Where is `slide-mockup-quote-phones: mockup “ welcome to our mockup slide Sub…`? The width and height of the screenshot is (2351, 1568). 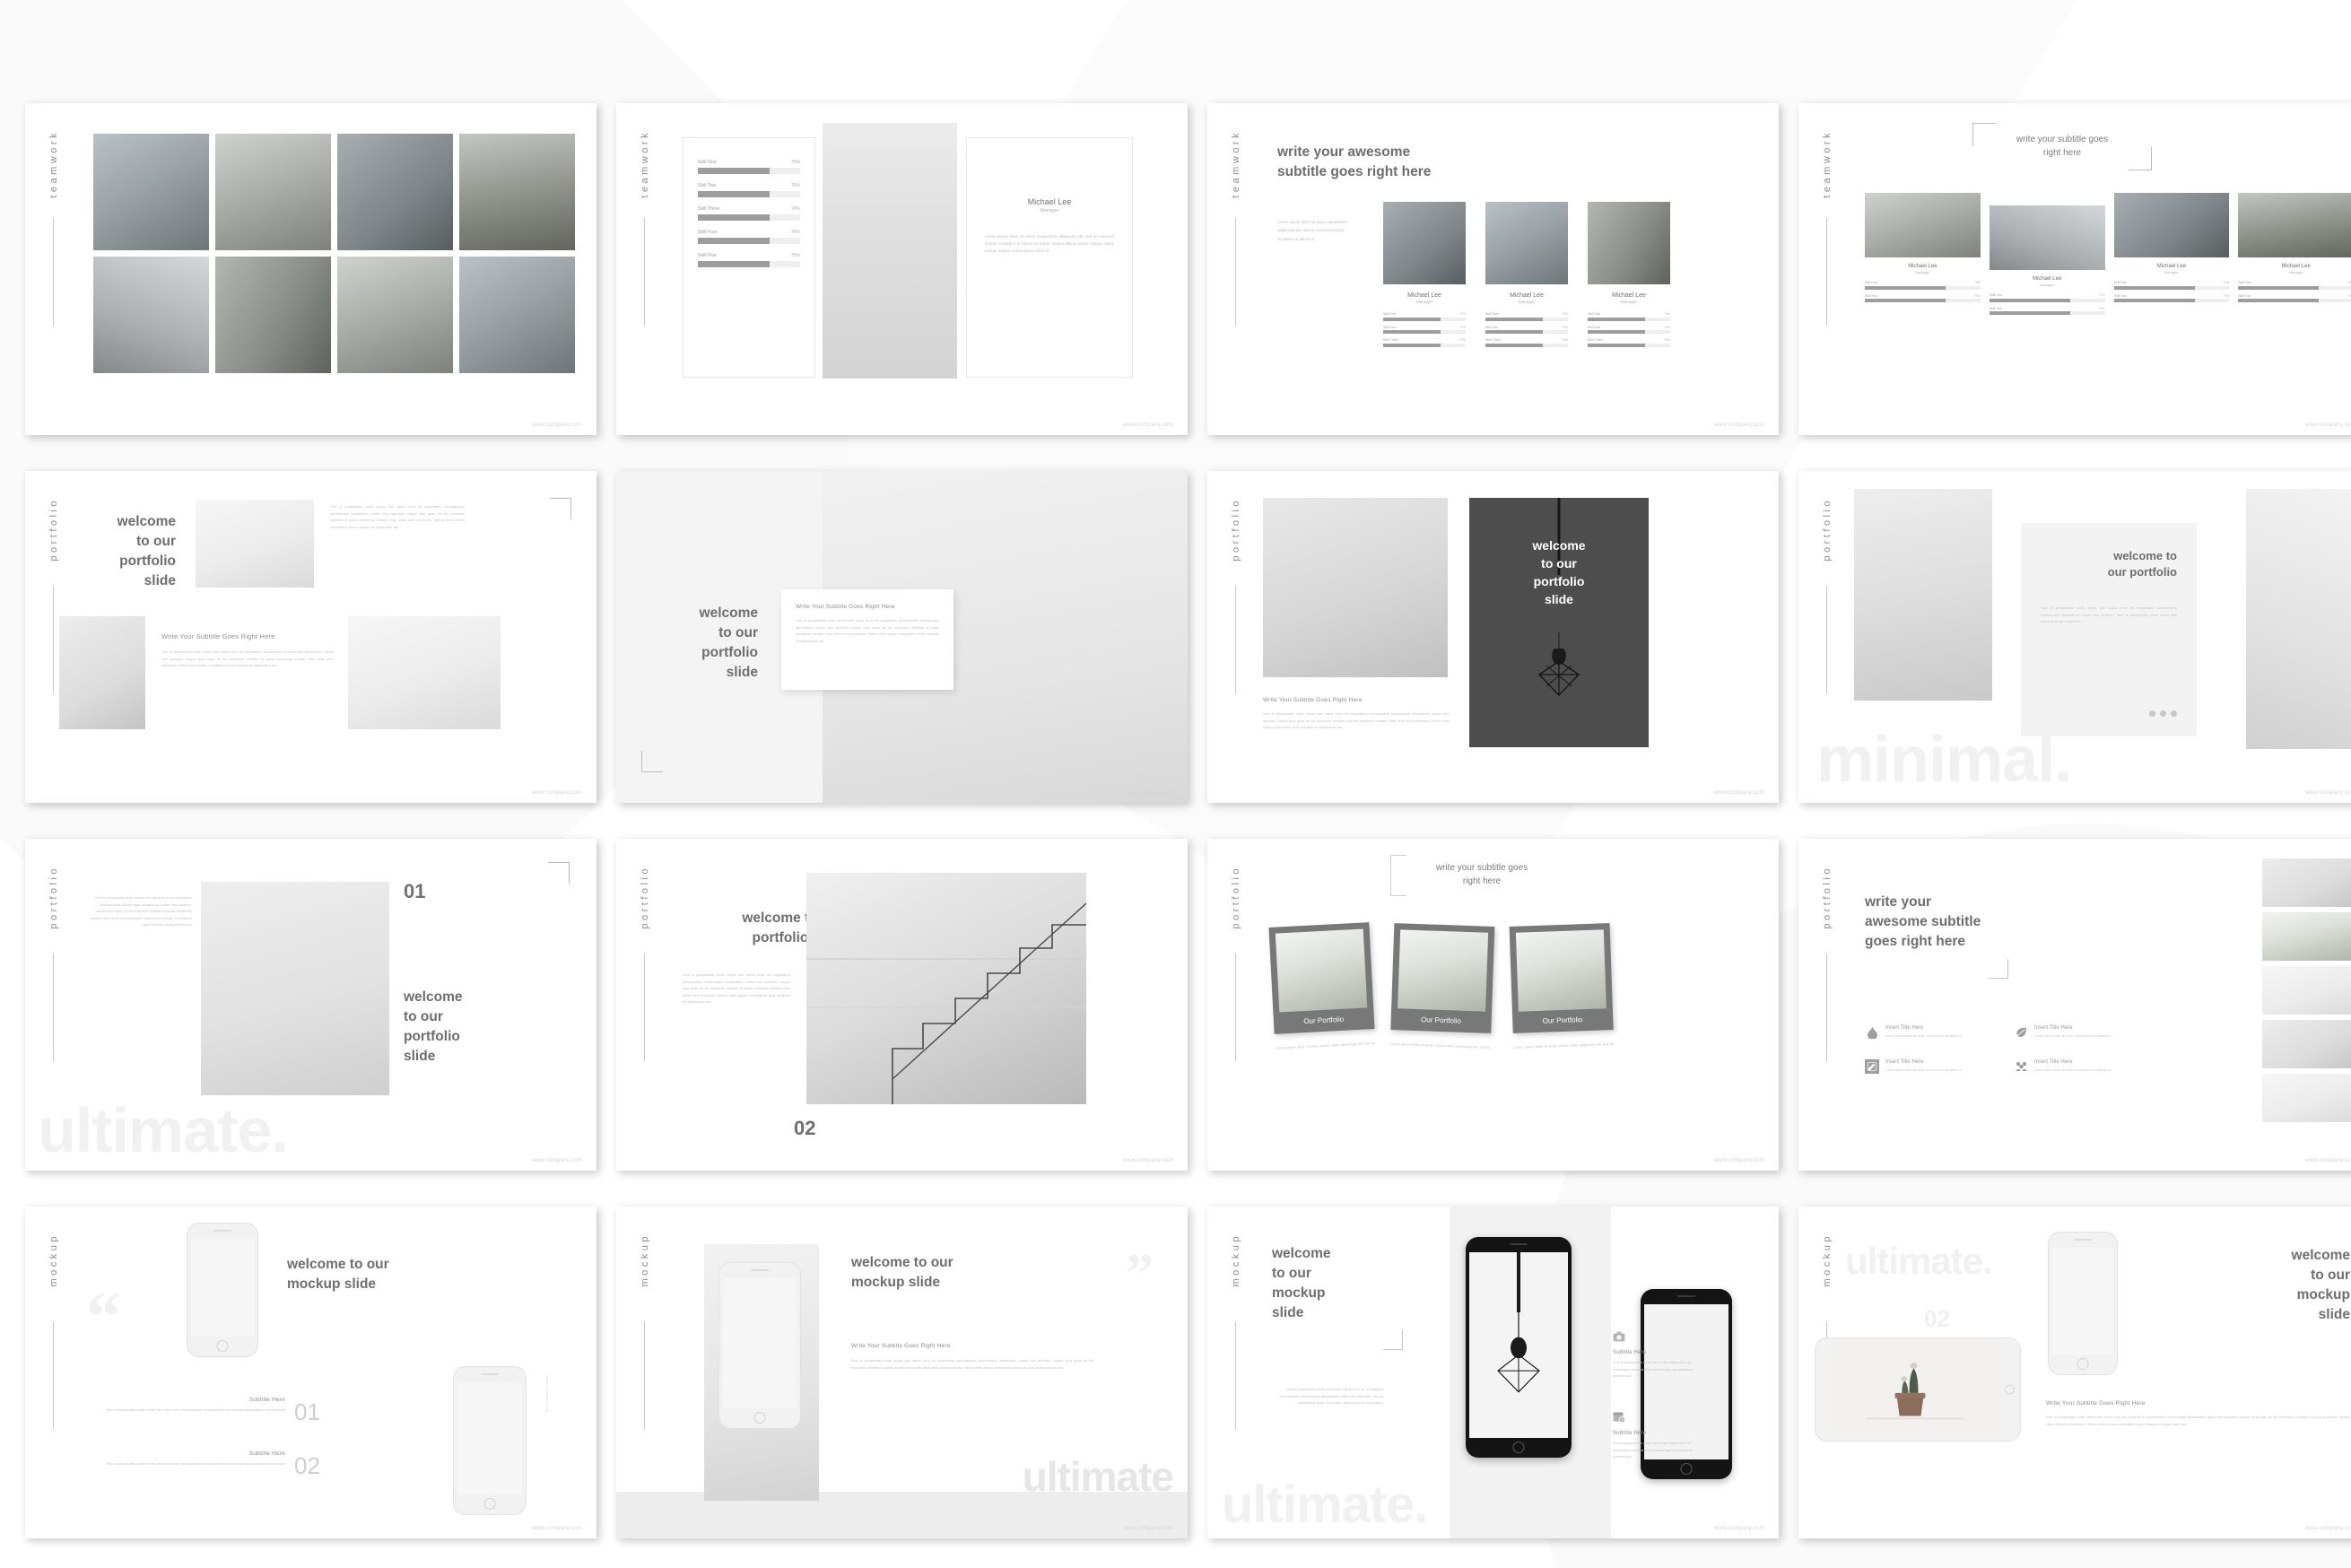
slide-mockup-quote-phones: mockup “ welcome to our mockup slide Sub… is located at coordinates (310, 1372).